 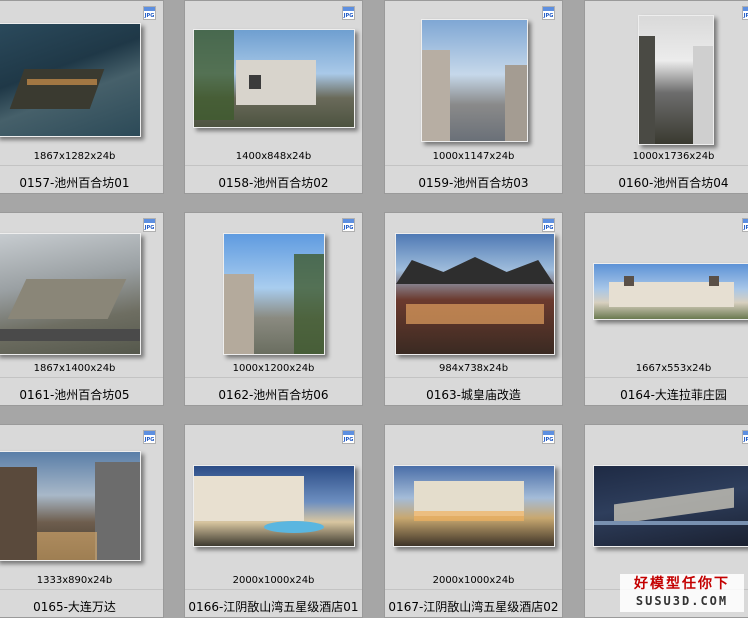 I want to click on thumbnail-tile: JPG 1000x1200x24b 0162-池州百合坊06, so click(x=273, y=309).